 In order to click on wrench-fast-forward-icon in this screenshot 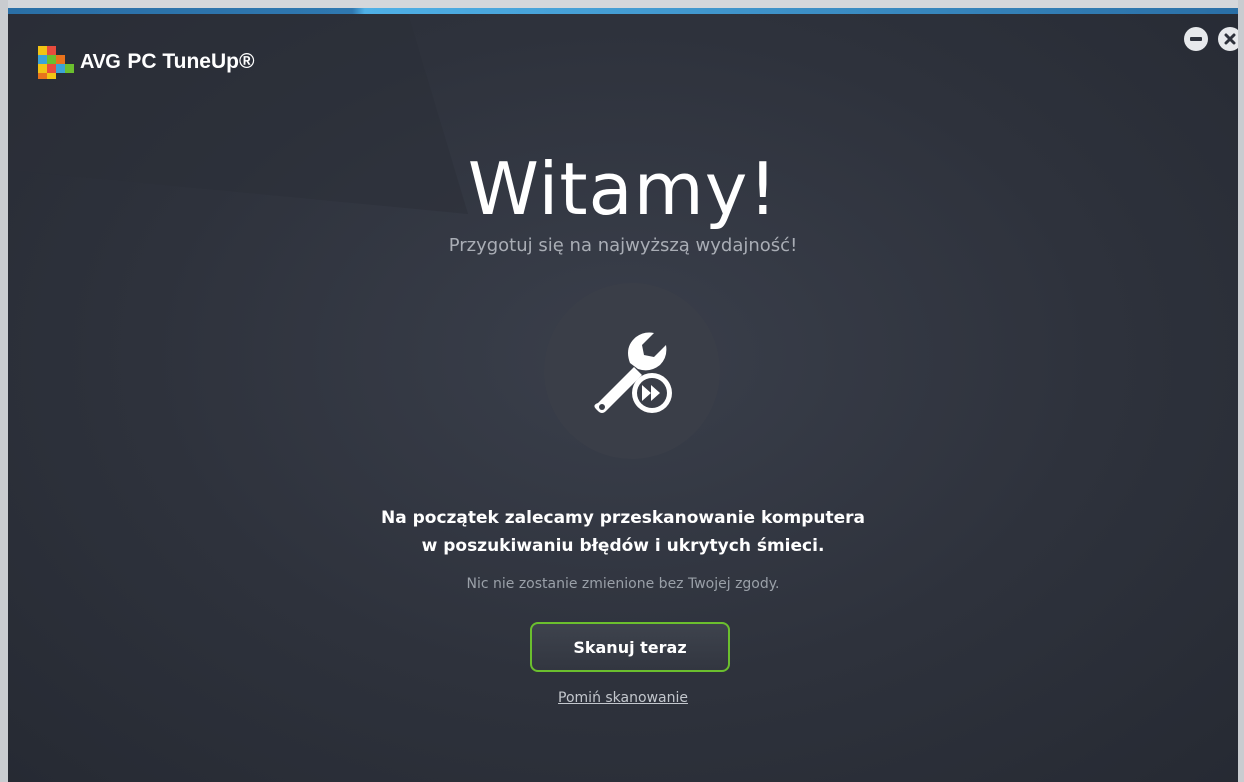, I will do `click(633, 372)`.